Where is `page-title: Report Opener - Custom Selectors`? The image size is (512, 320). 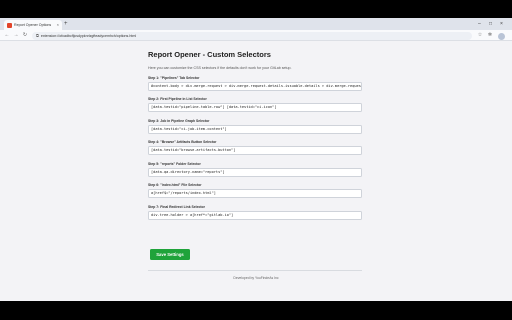
page-title: Report Opener - Custom Selectors is located at coordinates (209, 54).